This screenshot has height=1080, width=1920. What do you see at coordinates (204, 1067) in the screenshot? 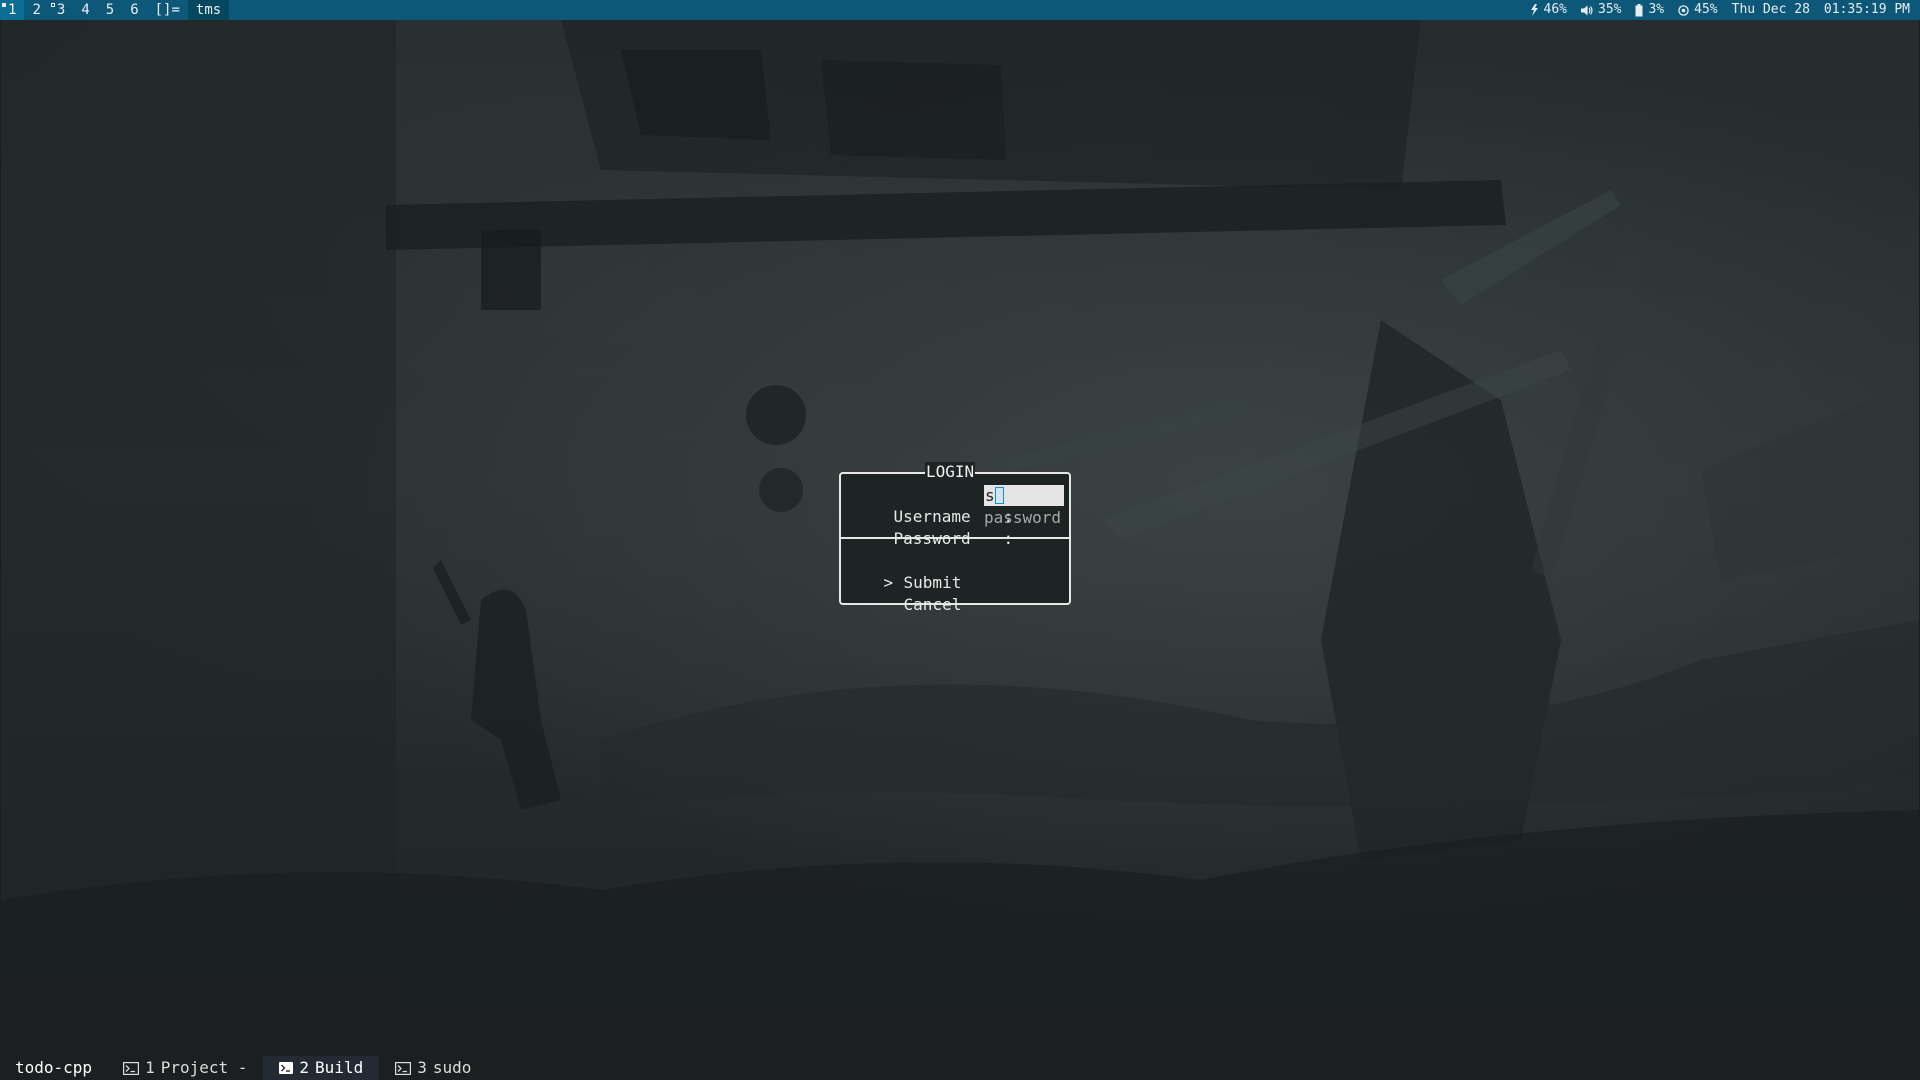
I see `window-name: Project -` at bounding box center [204, 1067].